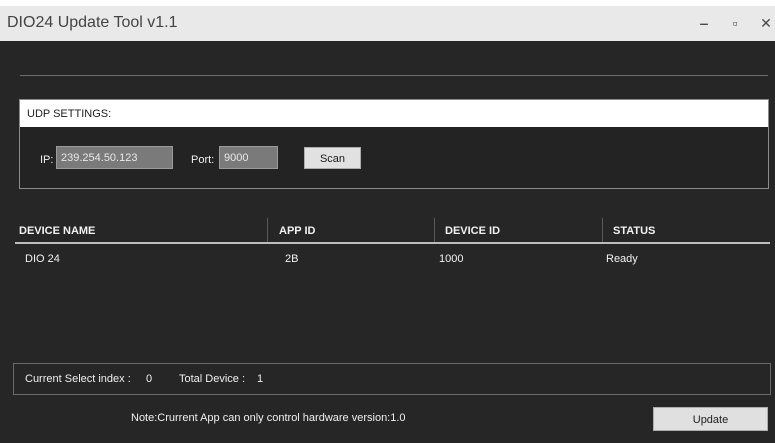  I want to click on port-label: Port:, so click(203, 160).